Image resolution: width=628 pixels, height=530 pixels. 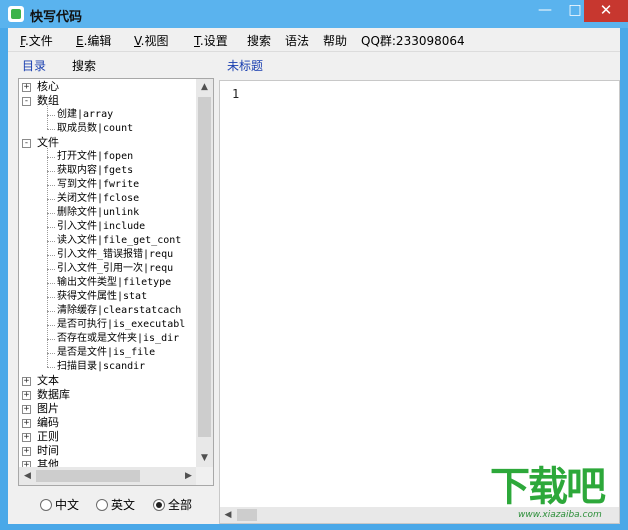 What do you see at coordinates (245, 65) in the screenshot?
I see `editor-tab-title: 未标题` at bounding box center [245, 65].